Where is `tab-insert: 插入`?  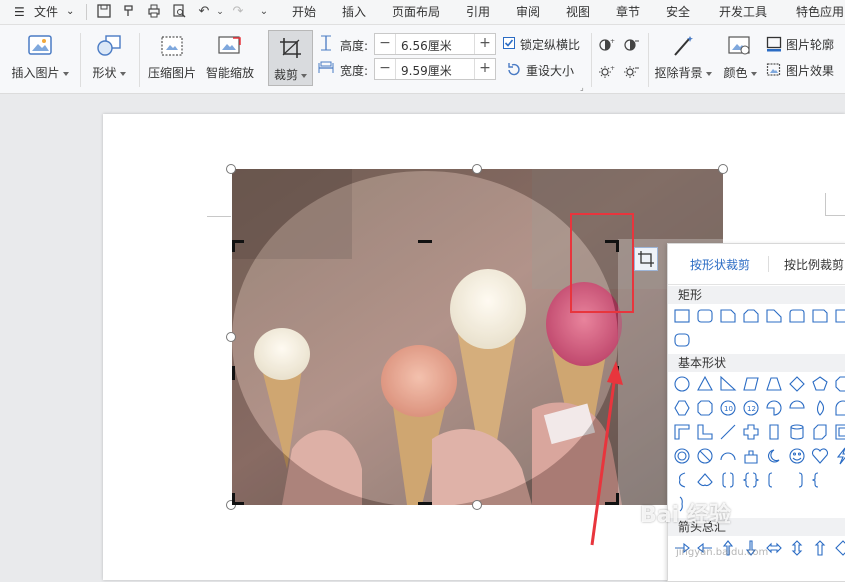
tab-insert: 插入 is located at coordinates (354, 12).